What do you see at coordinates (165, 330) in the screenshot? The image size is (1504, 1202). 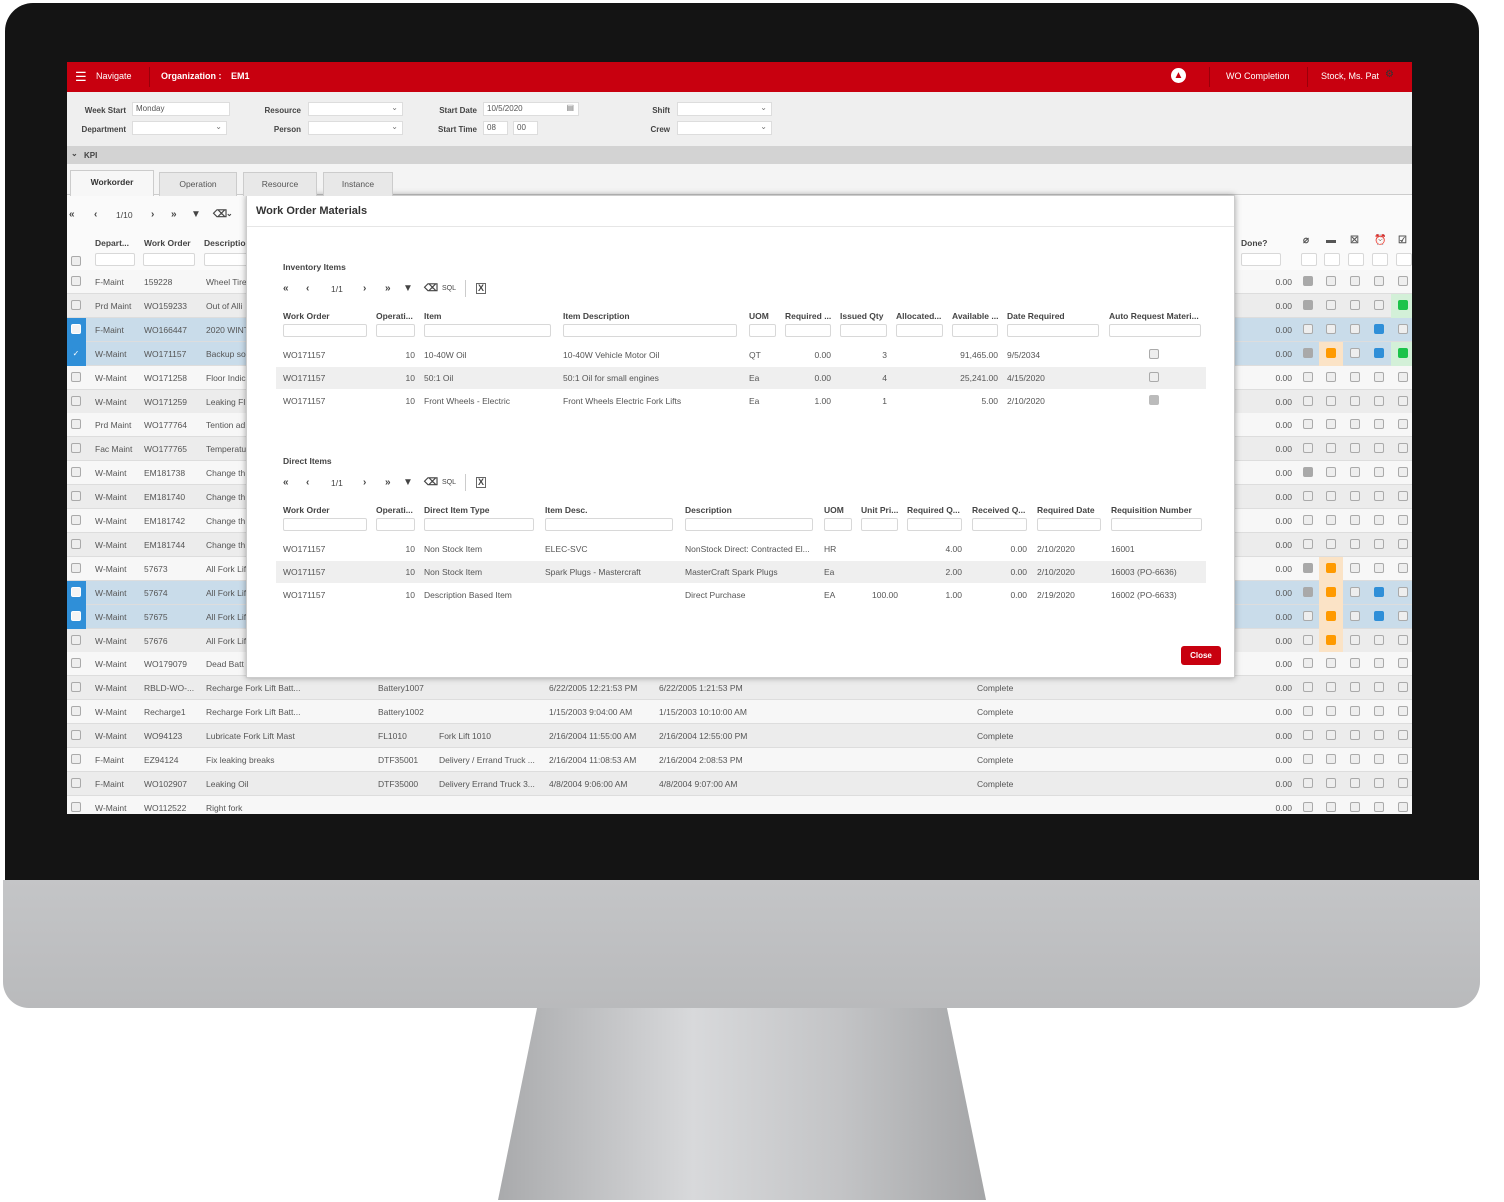 I see `work-order-cell: WO166447` at bounding box center [165, 330].